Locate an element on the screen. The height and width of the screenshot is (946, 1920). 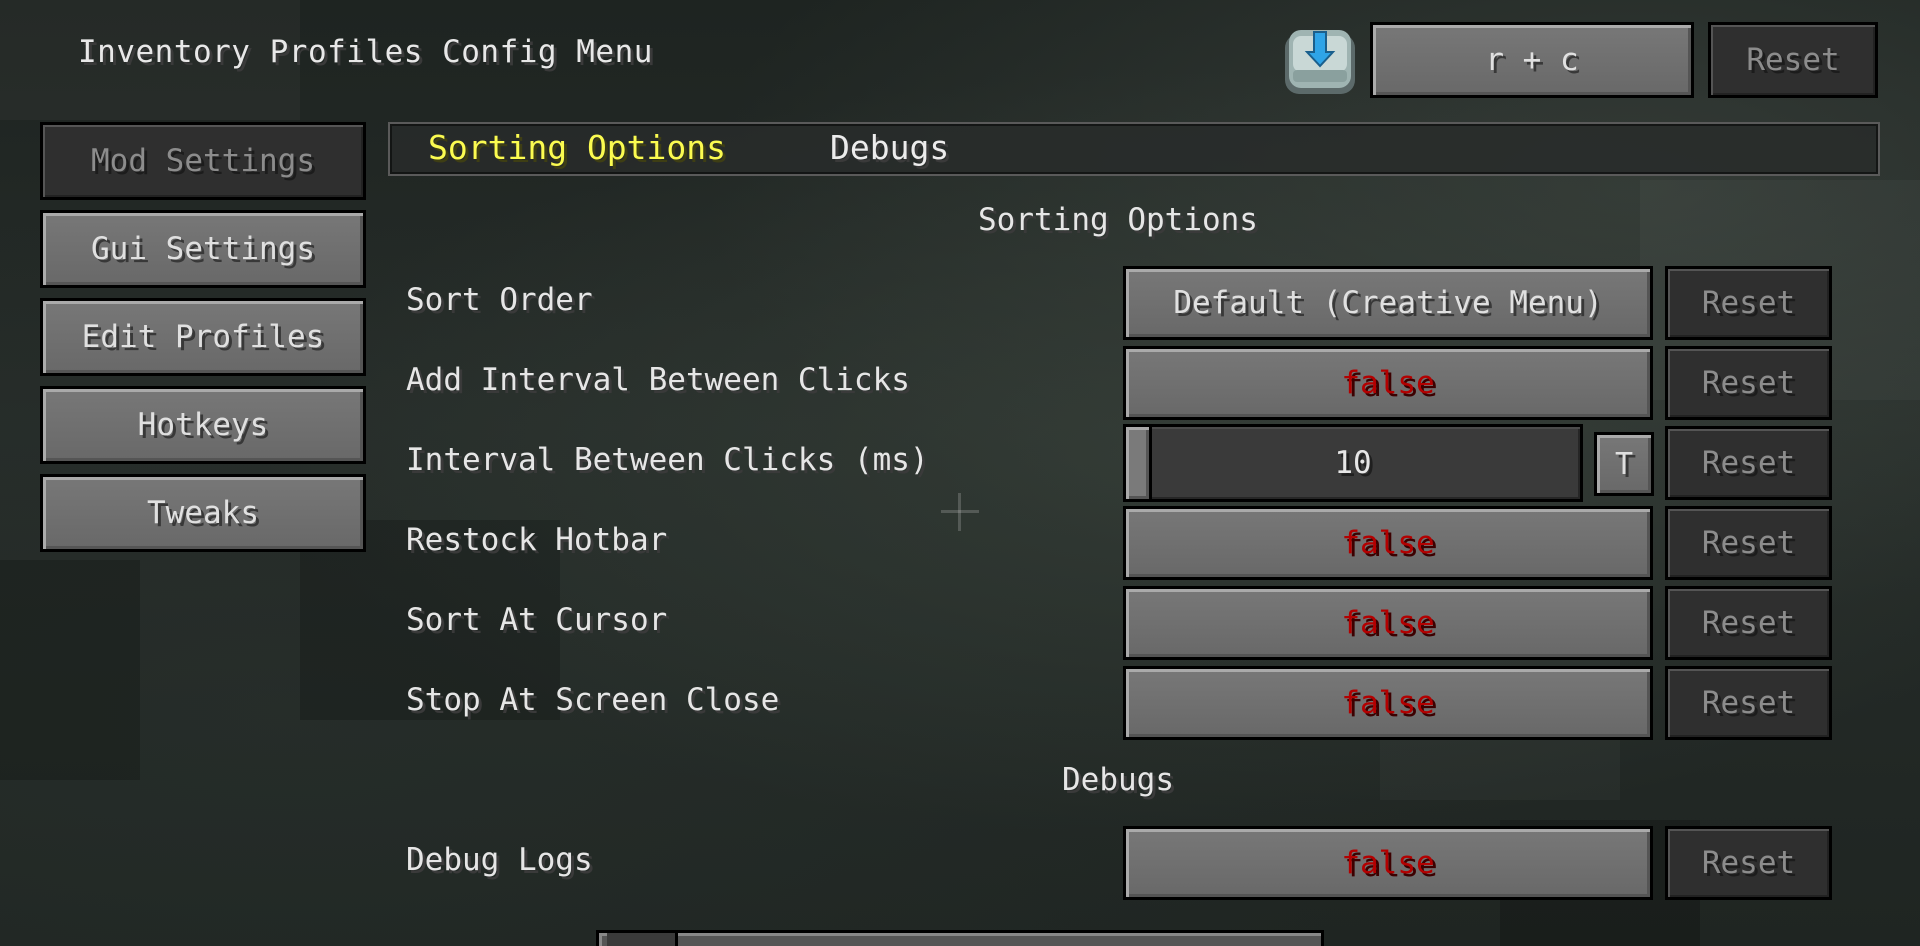
sort-order-reset-button: Reset is located at coordinates (1748, 303).